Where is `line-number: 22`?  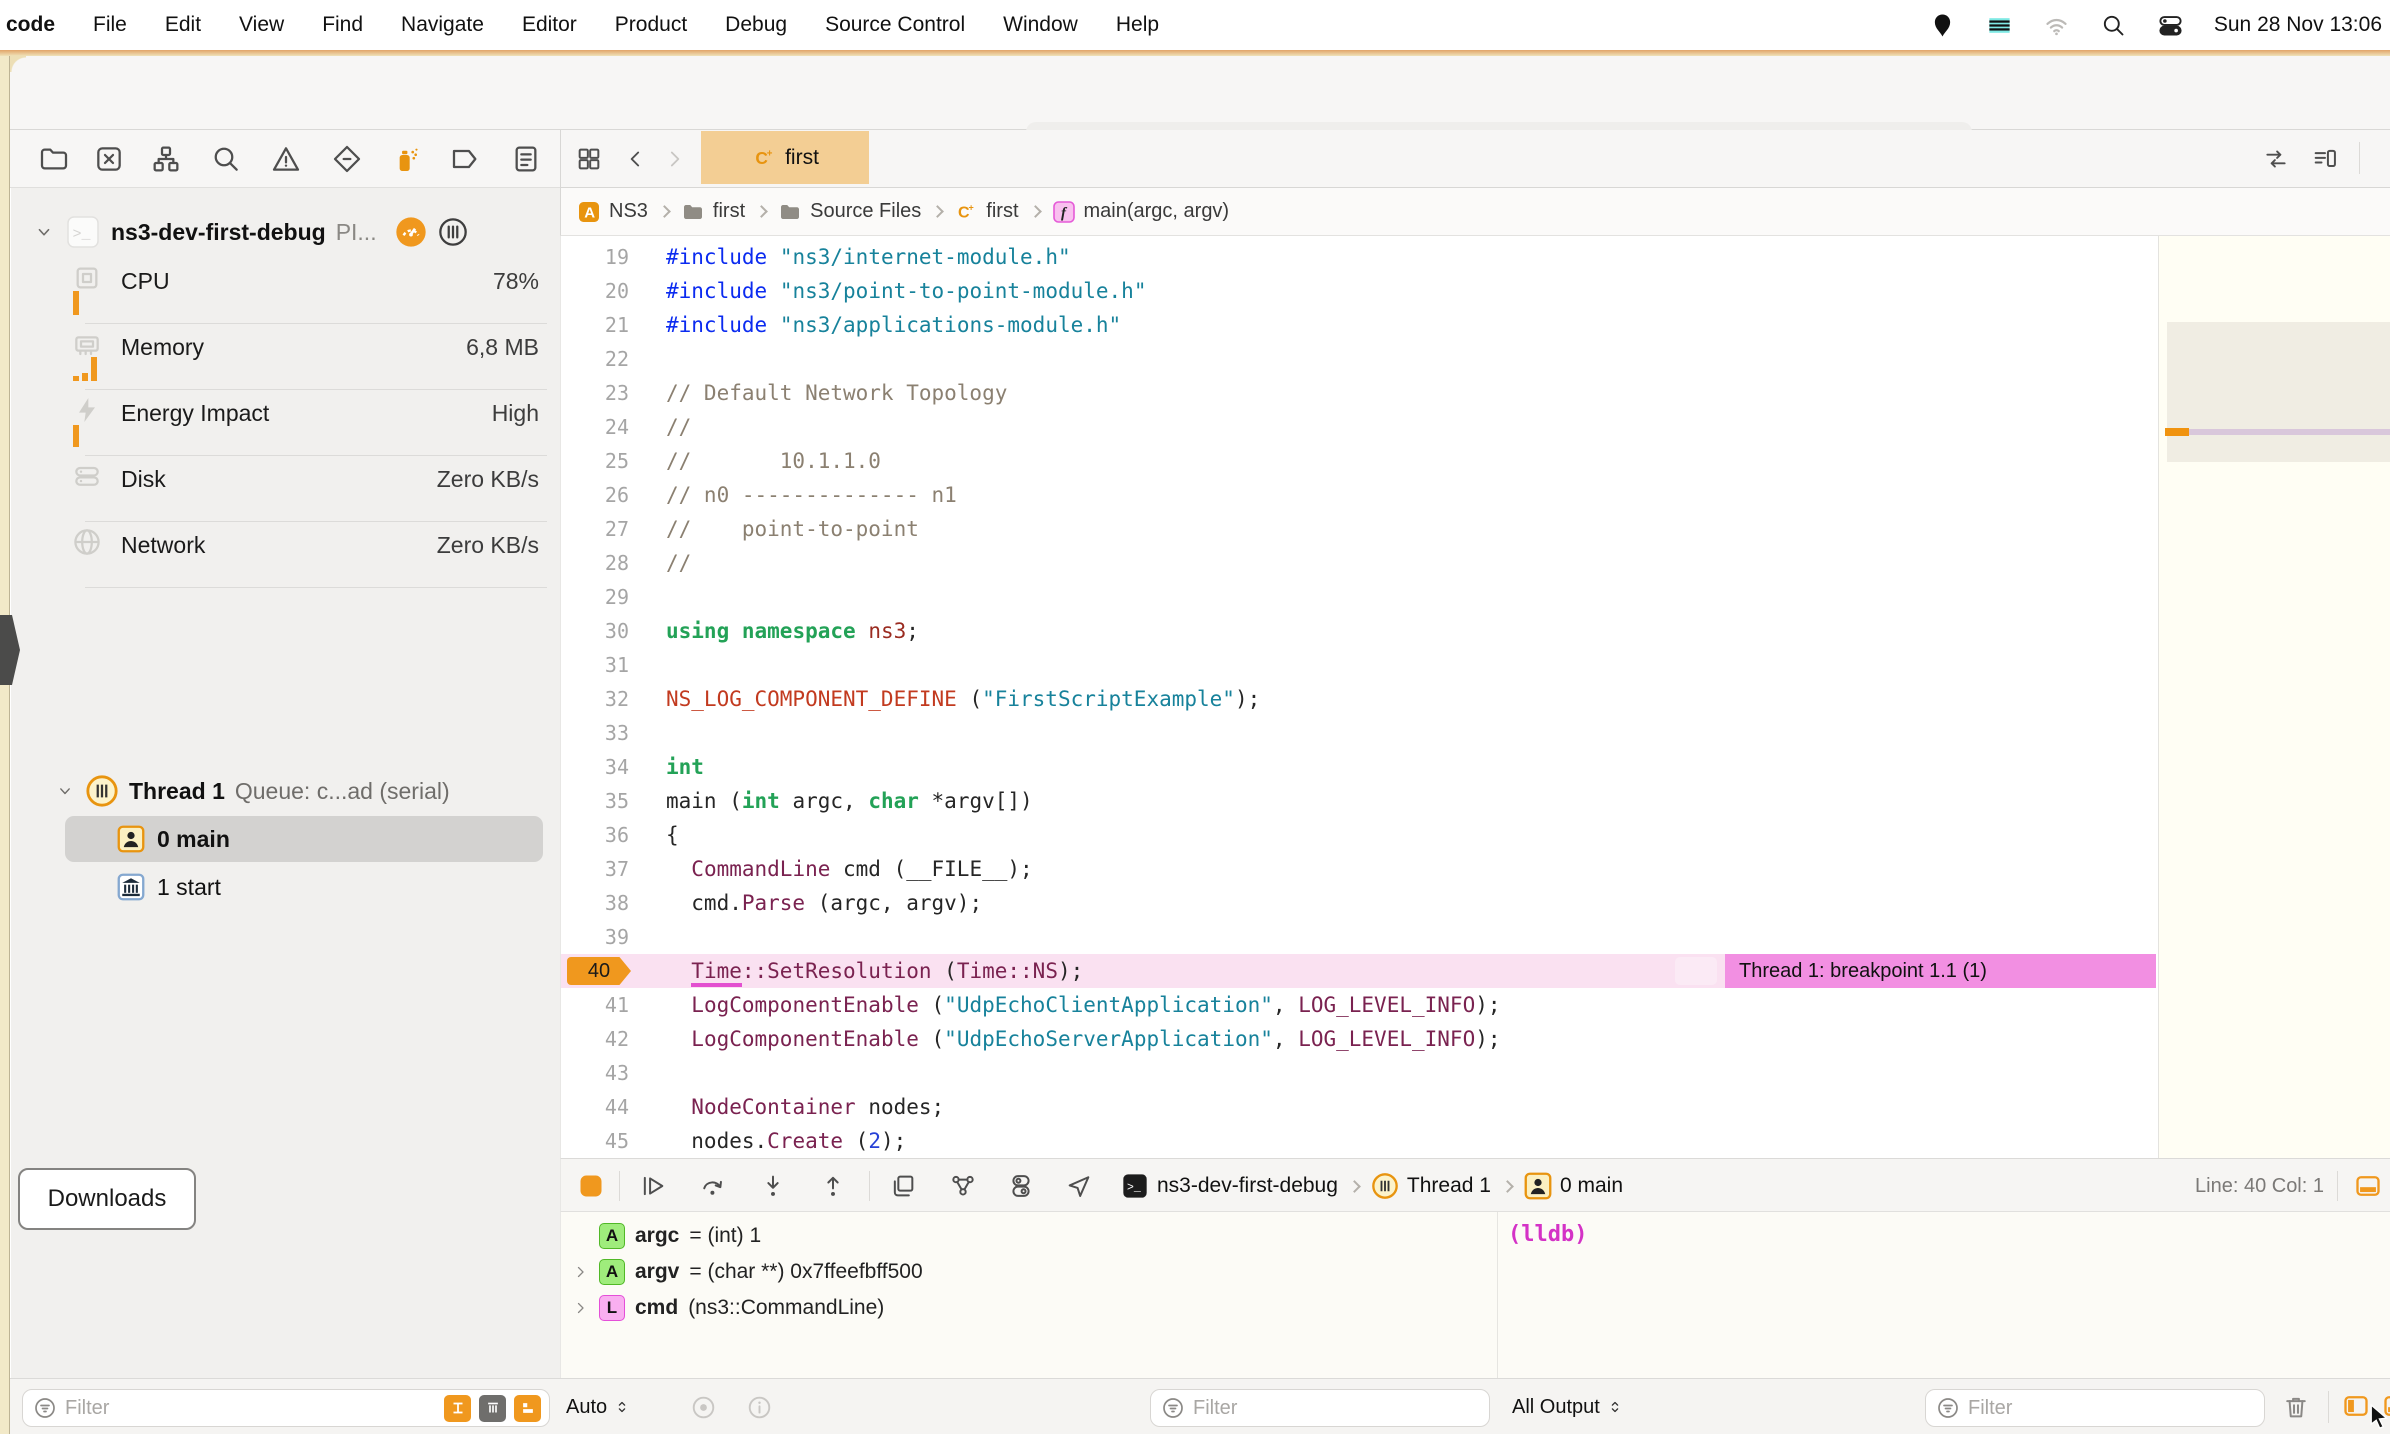
line-number: 22 is located at coordinates (600, 359).